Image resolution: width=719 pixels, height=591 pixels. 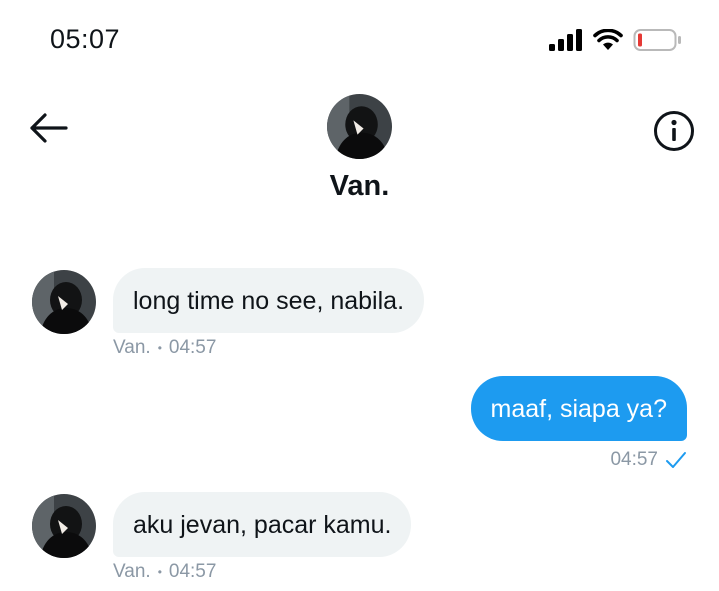 I want to click on message-bubble-incoming: aku jevan, pacar kamu., so click(x=262, y=524).